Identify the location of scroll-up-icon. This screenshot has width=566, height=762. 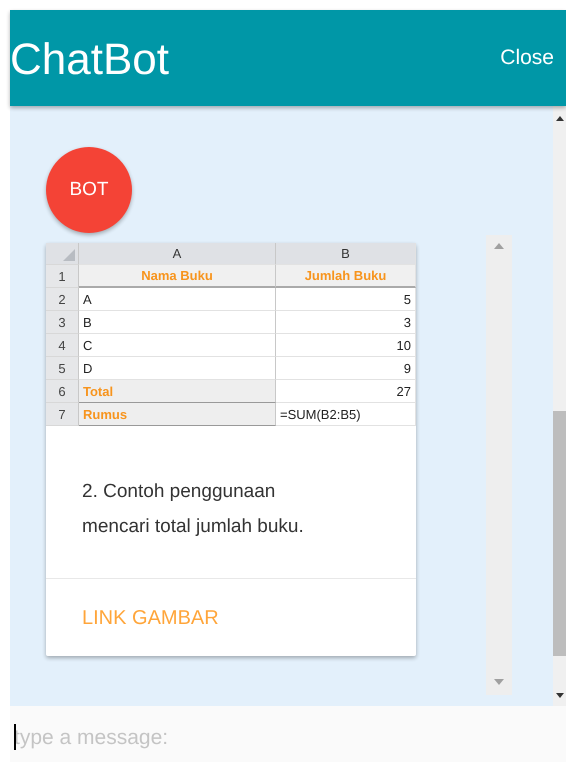
(560, 118).